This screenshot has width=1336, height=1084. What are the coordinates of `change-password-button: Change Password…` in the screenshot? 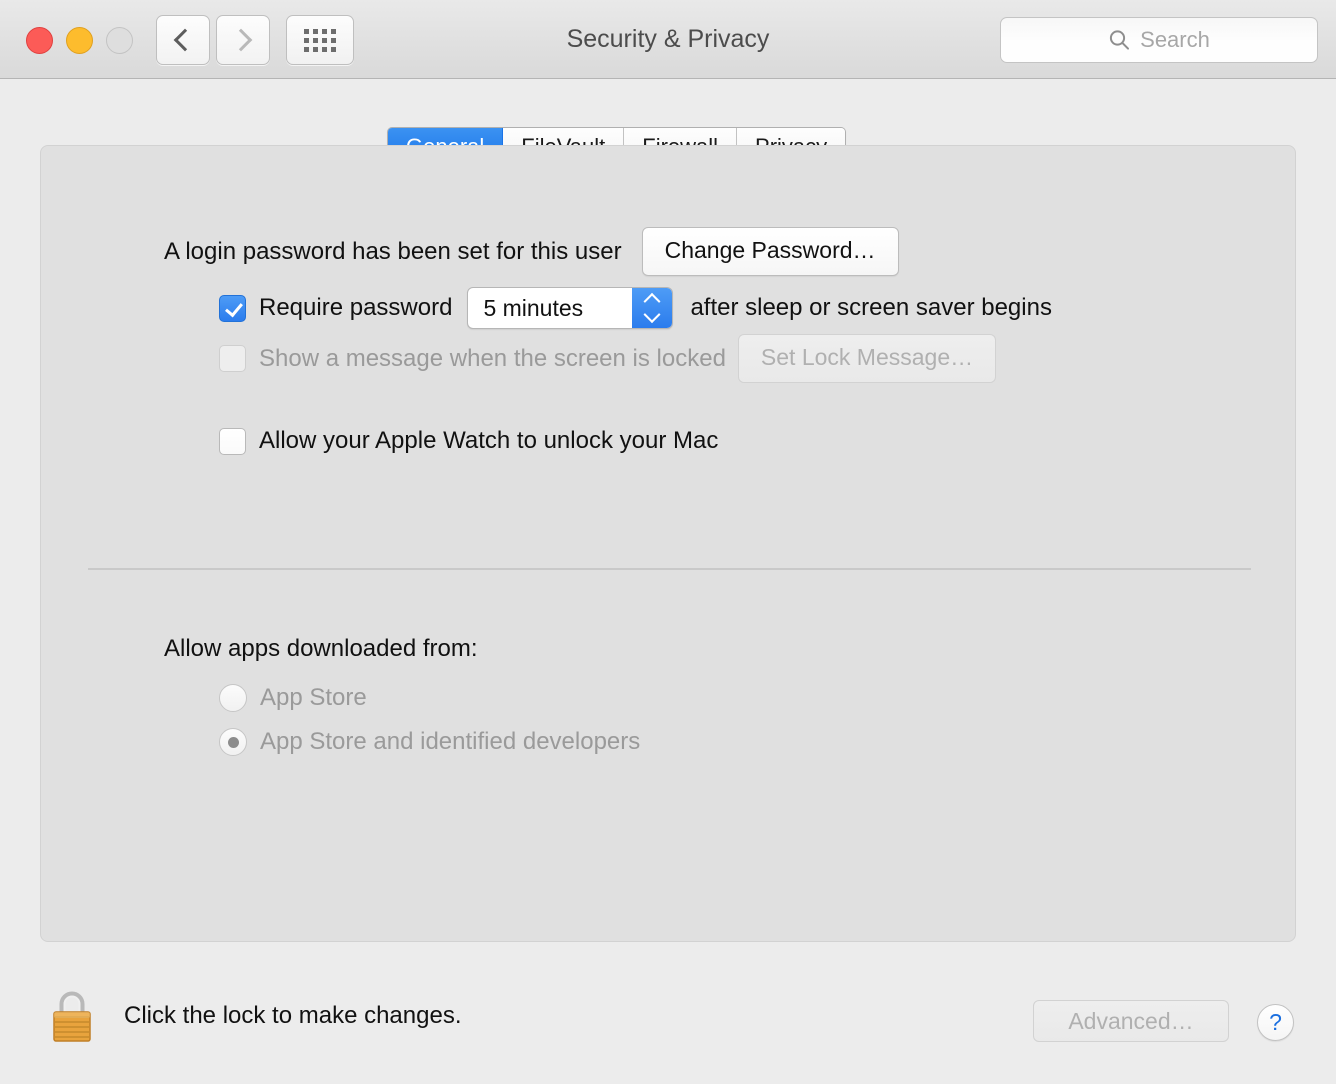 It's located at (770, 251).